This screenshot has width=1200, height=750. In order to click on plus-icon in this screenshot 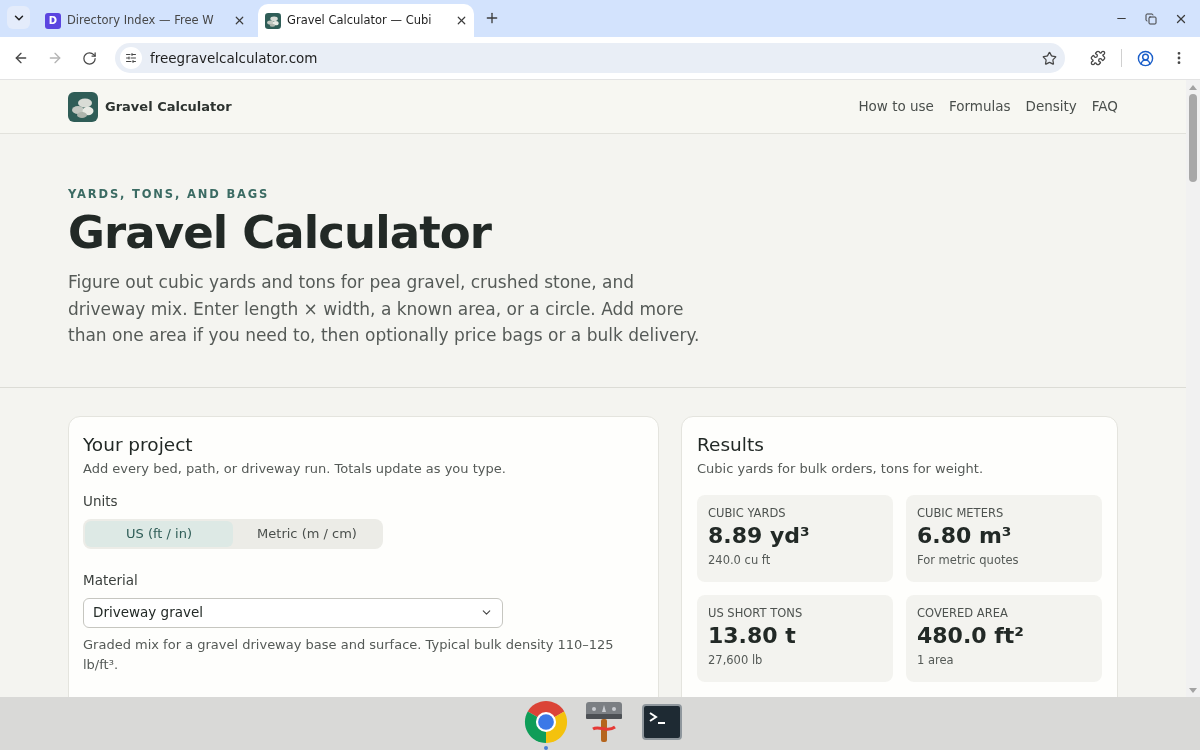, I will do `click(492, 18)`.